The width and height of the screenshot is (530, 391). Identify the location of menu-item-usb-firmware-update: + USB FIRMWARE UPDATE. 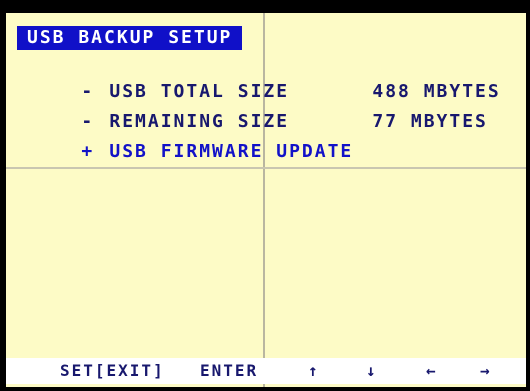
(201, 152).